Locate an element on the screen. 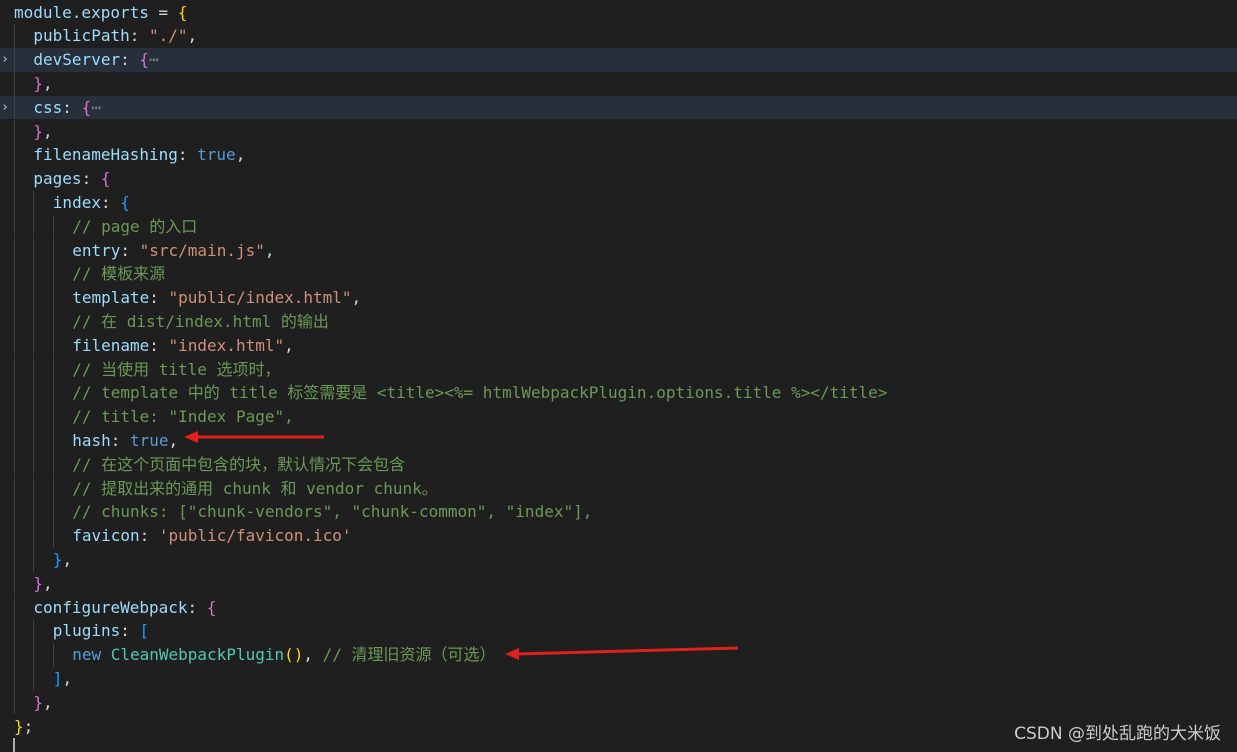 The width and height of the screenshot is (1237, 752). annotation-arrow-hash is located at coordinates (461, 545).